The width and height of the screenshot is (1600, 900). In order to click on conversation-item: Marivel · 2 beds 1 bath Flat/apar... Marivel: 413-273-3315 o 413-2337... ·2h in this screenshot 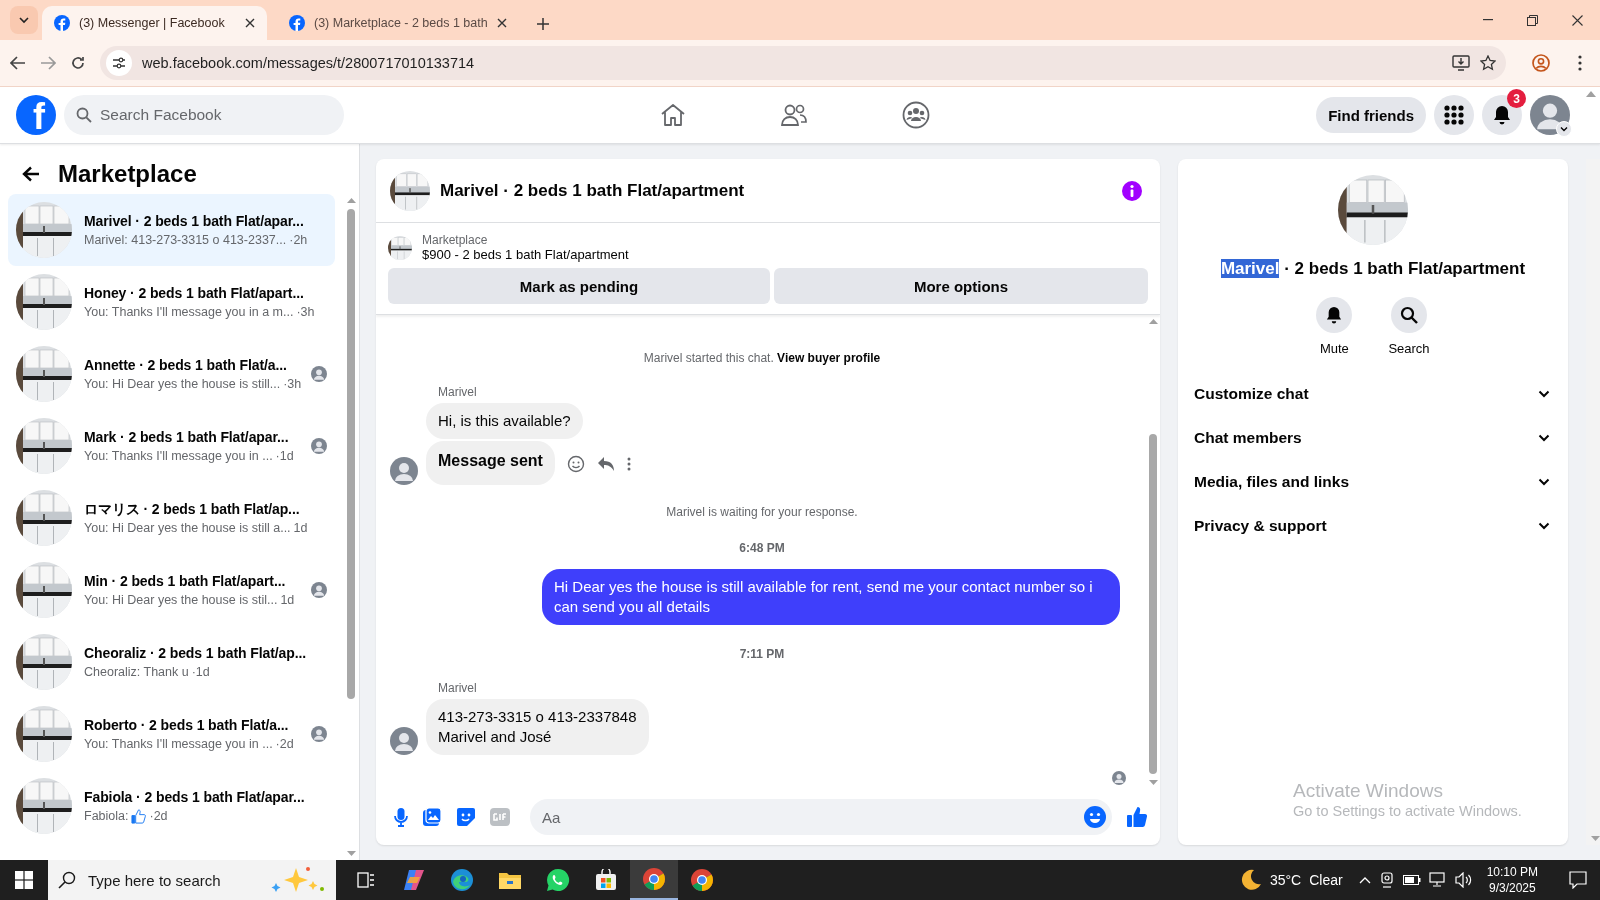, I will do `click(171, 230)`.